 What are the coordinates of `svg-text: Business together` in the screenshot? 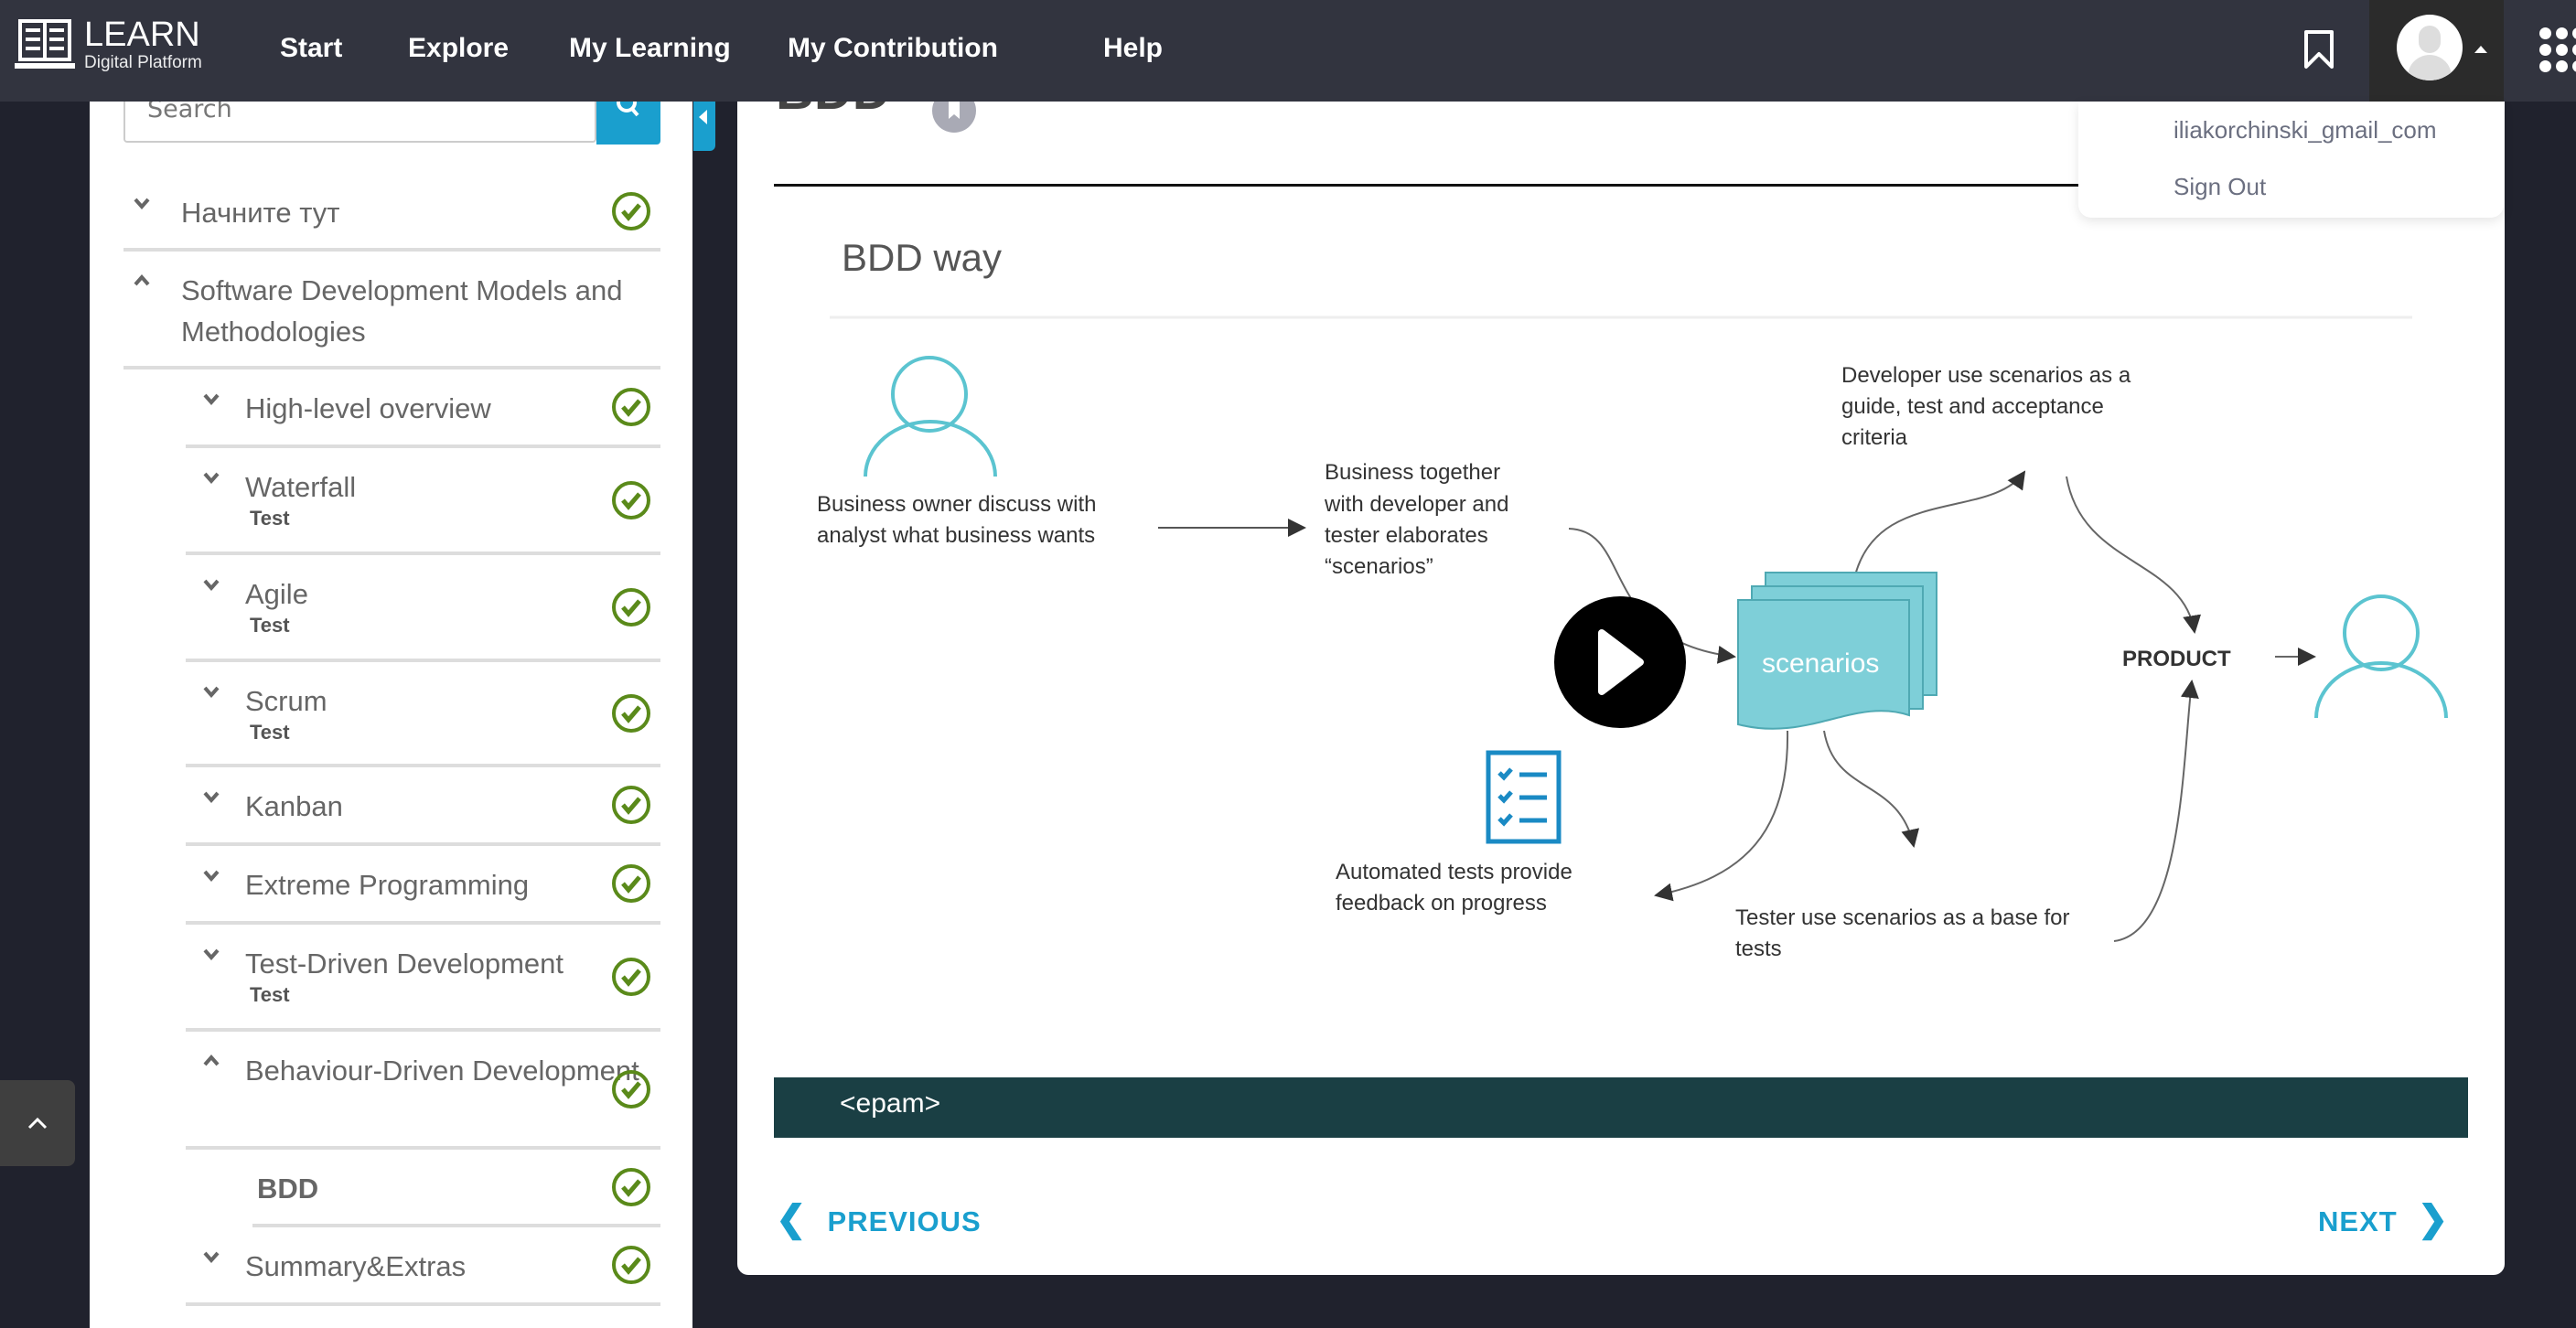 It's located at (1412, 472).